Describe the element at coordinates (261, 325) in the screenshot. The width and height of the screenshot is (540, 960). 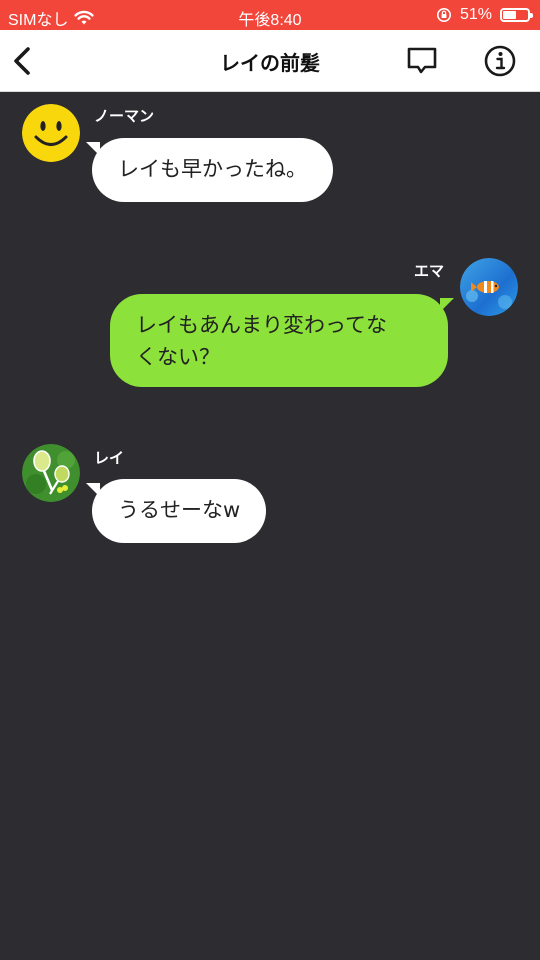
I see `message-text-line: レイもあんまり変わってな` at that location.